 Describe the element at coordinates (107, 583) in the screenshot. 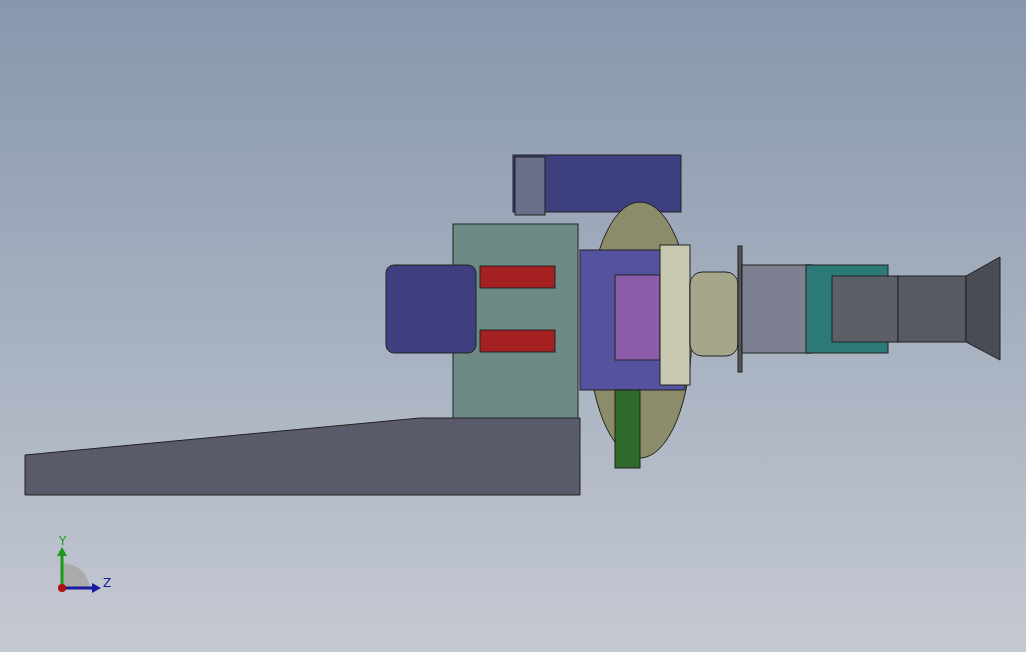

I see `axis-label: Z` at that location.